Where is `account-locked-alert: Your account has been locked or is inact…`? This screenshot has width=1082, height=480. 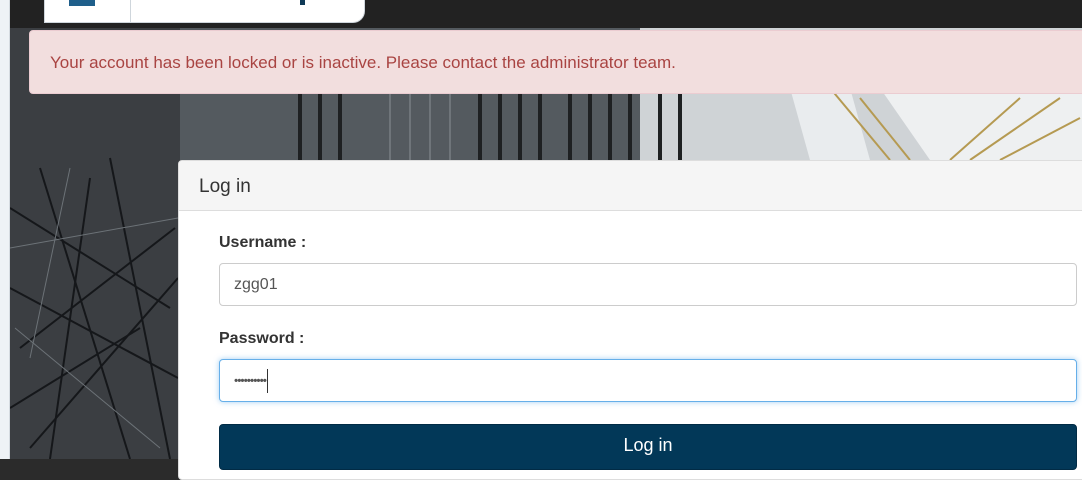 account-locked-alert: Your account has been locked or is inact… is located at coordinates (555, 62).